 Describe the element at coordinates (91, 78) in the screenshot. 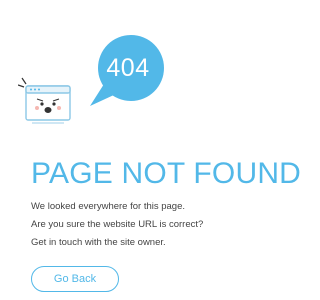

I see `error-illustration: 404` at that location.